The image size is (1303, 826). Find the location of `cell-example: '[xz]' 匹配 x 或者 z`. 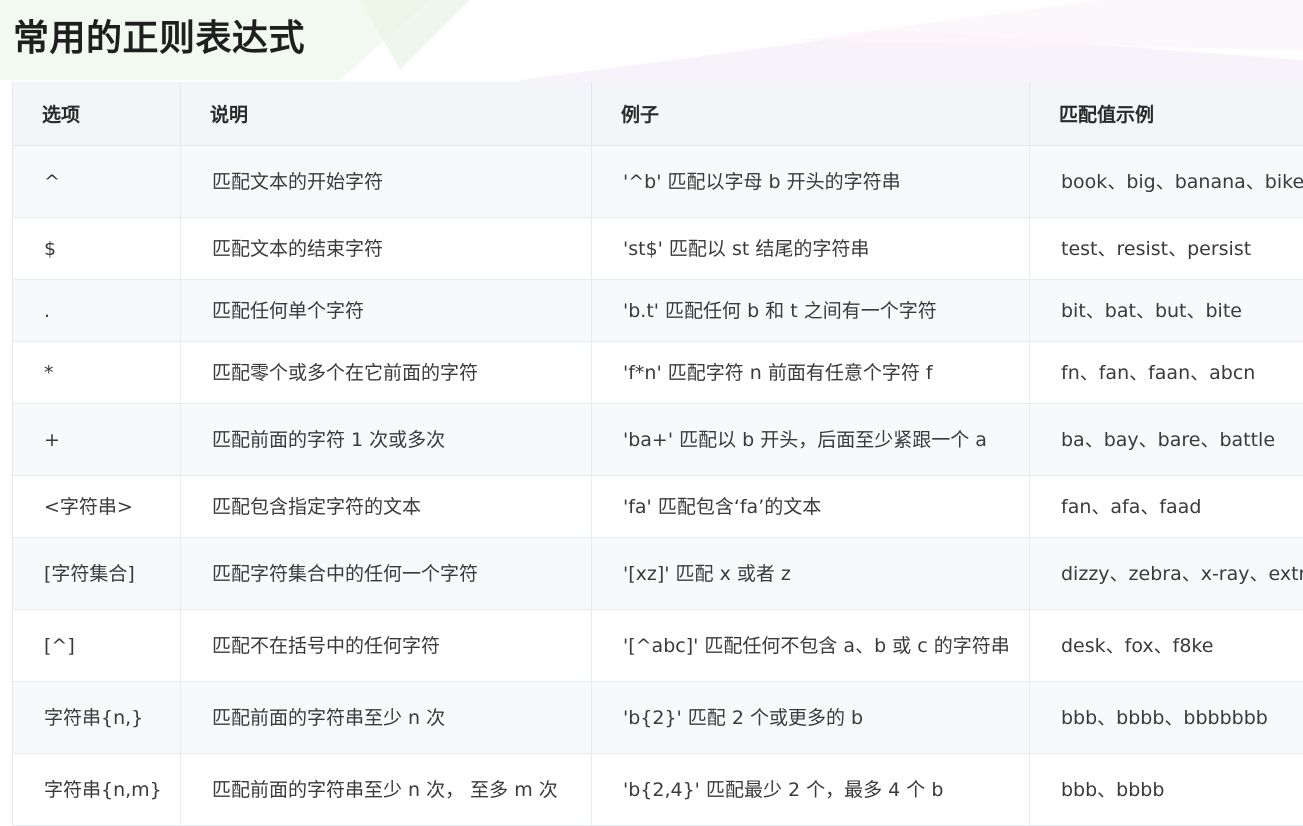

cell-example: '[xz]' 匹配 x 或者 z is located at coordinates (811, 574).